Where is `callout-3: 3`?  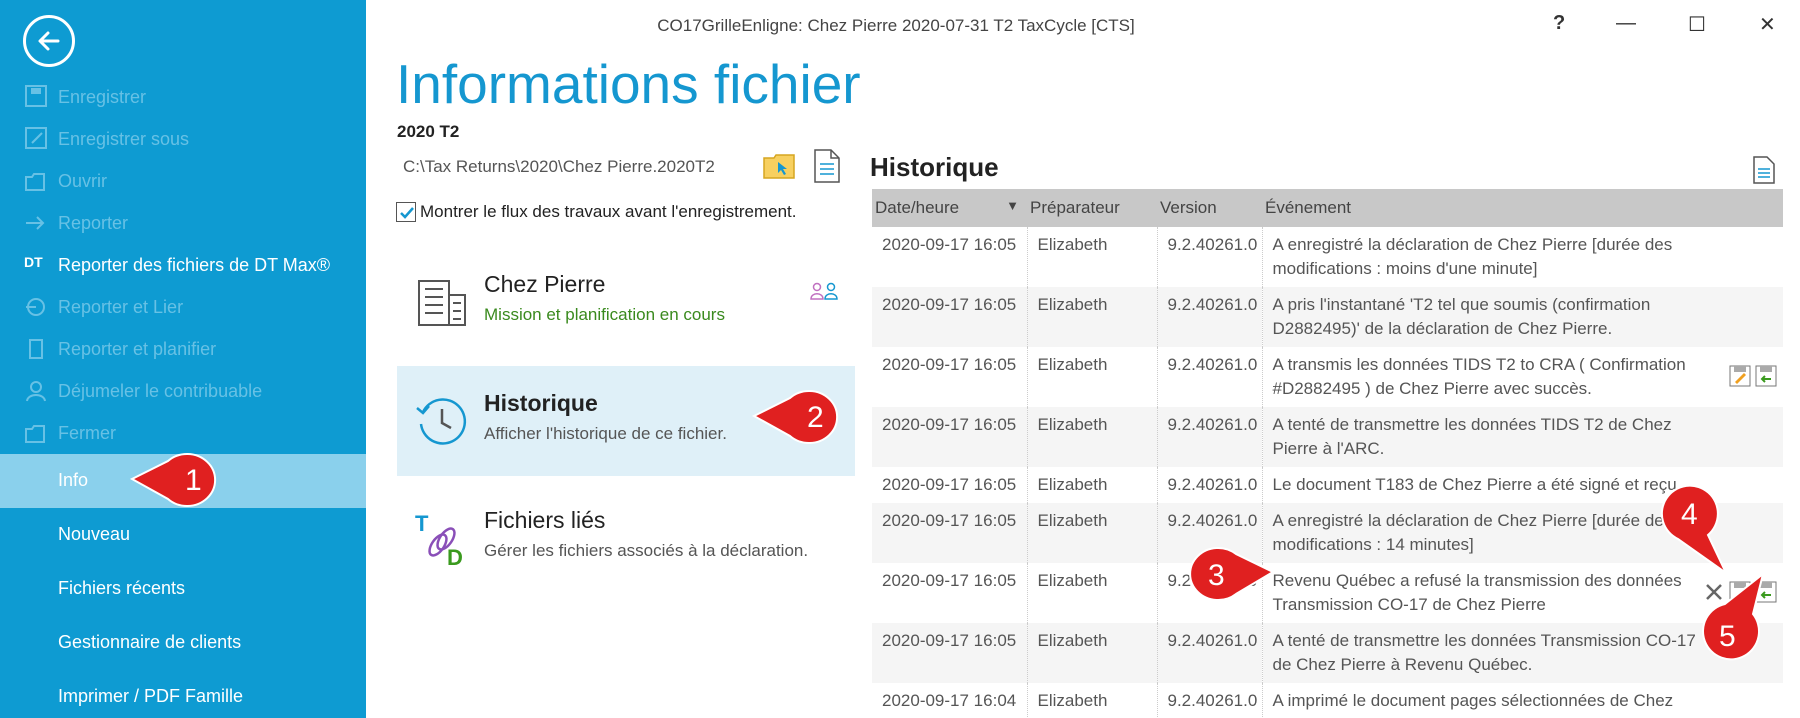
callout-3: 3 is located at coordinates (1232, 574).